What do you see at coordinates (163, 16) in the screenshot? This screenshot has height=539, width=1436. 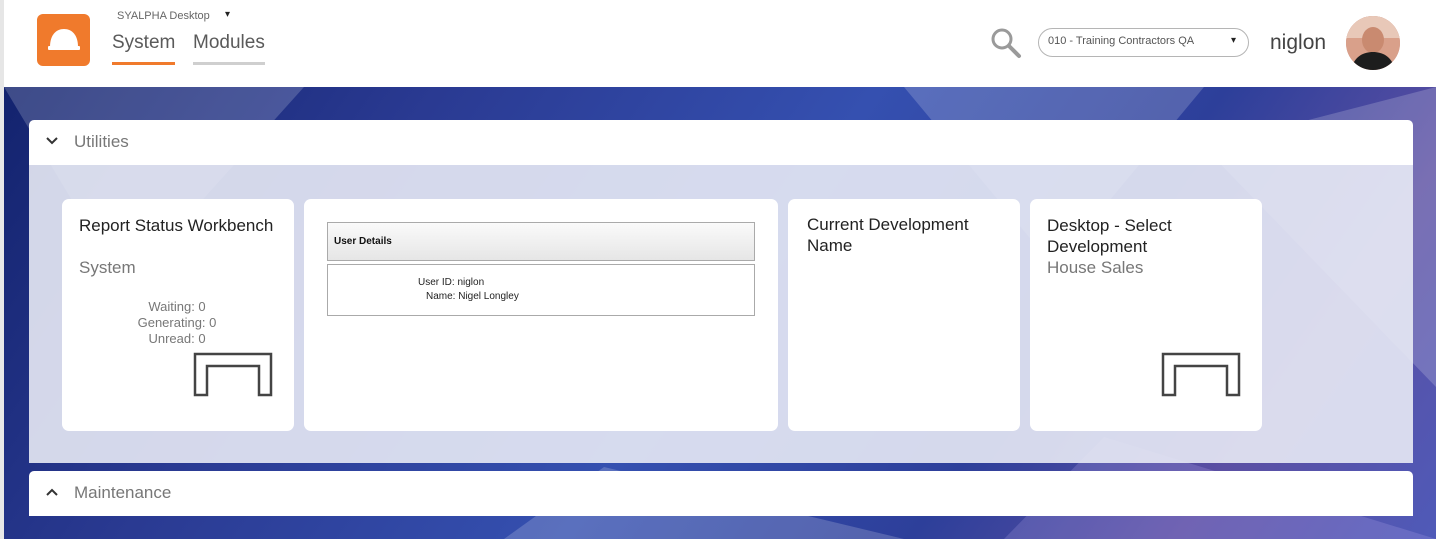 I see `app-title: SYALPHA Desktop` at bounding box center [163, 16].